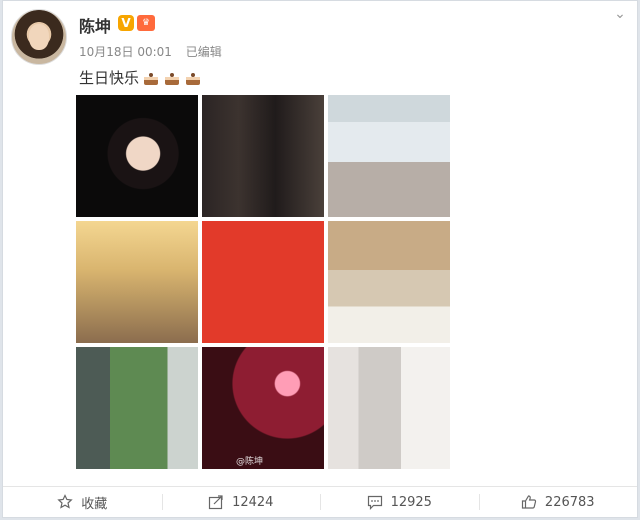 The width and height of the screenshot is (640, 520). What do you see at coordinates (204, 52) in the screenshot?
I see `edited-label: 已编辑` at bounding box center [204, 52].